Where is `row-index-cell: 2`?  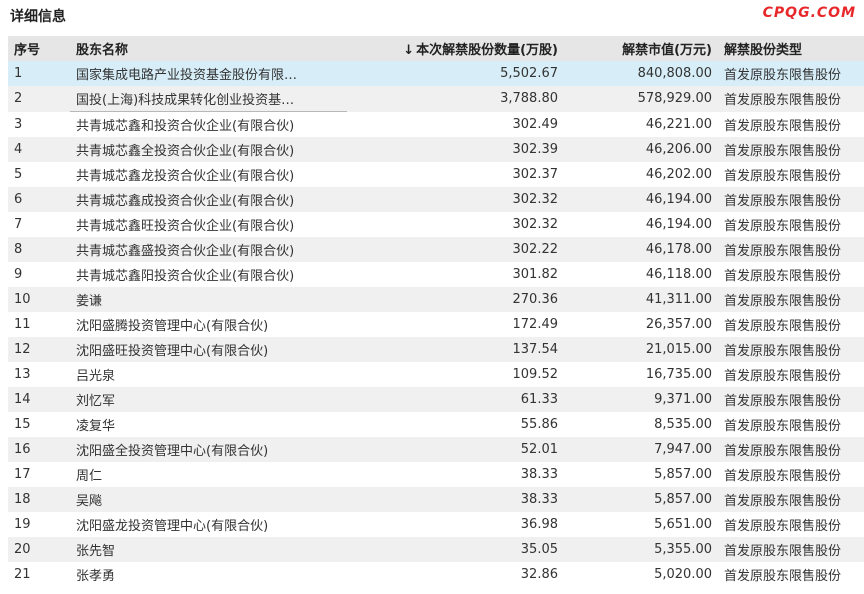 row-index-cell: 2 is located at coordinates (39, 99).